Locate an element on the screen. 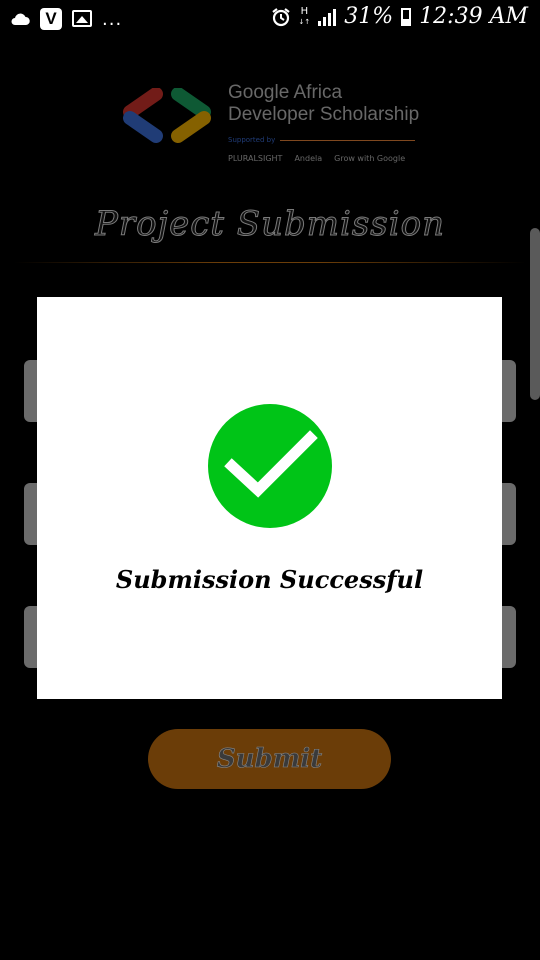 The height and width of the screenshot is (960, 540). battery-percent: 31% is located at coordinates (369, 16).